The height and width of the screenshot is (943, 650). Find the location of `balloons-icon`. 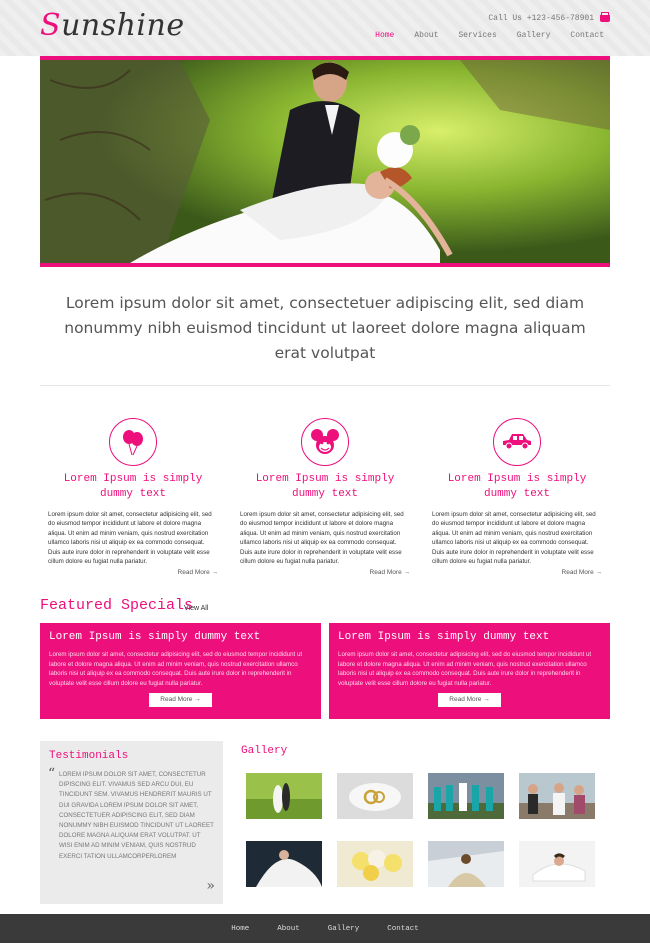

balloons-icon is located at coordinates (133, 442).